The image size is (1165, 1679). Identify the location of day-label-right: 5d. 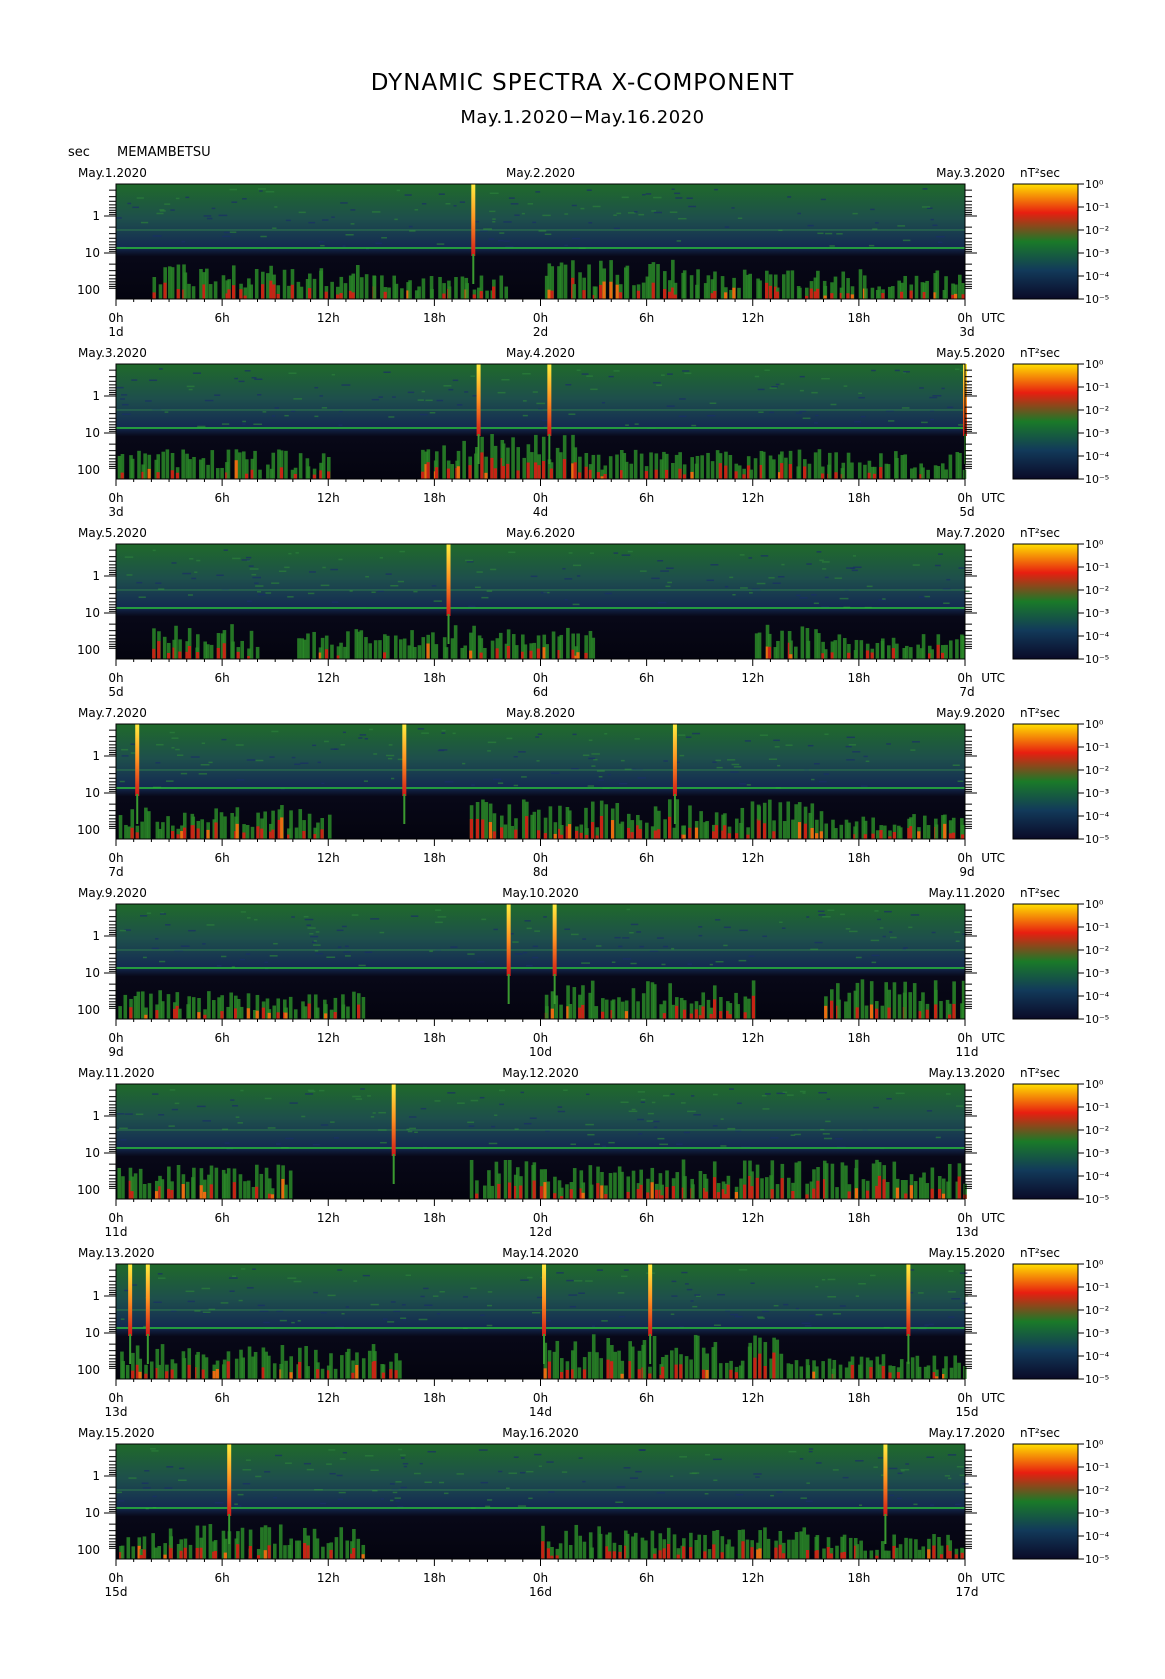
(966, 512).